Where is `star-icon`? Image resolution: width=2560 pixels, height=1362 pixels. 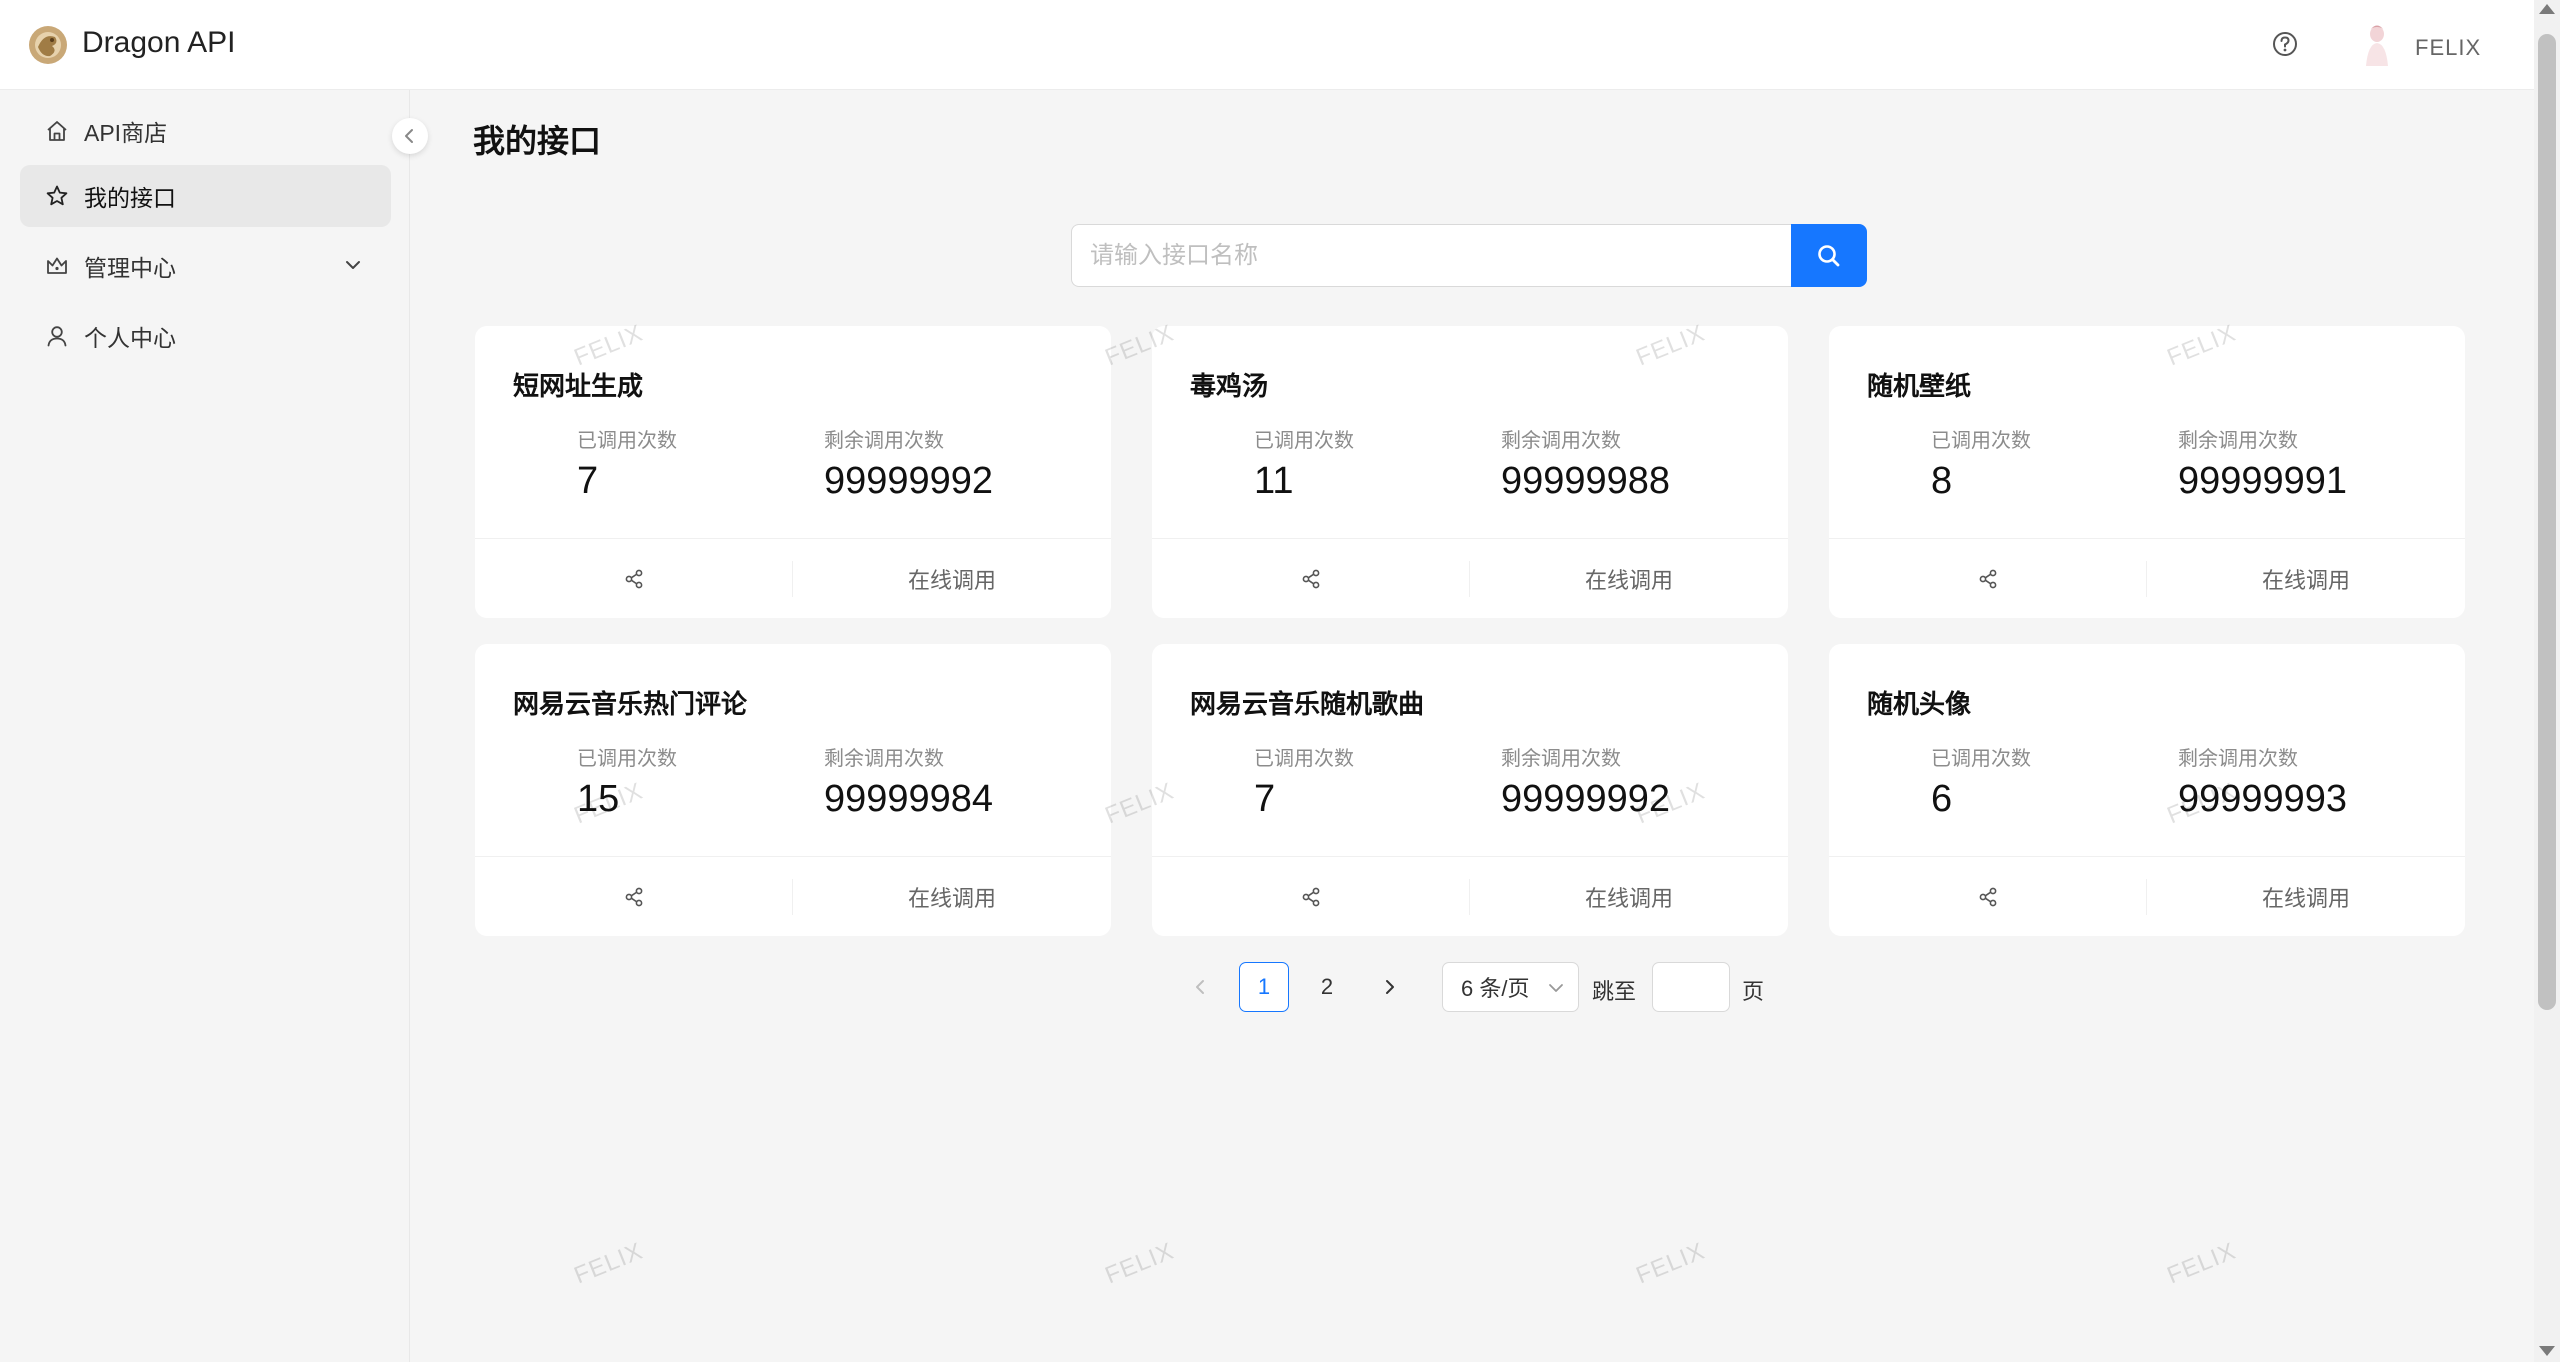
star-icon is located at coordinates (57, 195).